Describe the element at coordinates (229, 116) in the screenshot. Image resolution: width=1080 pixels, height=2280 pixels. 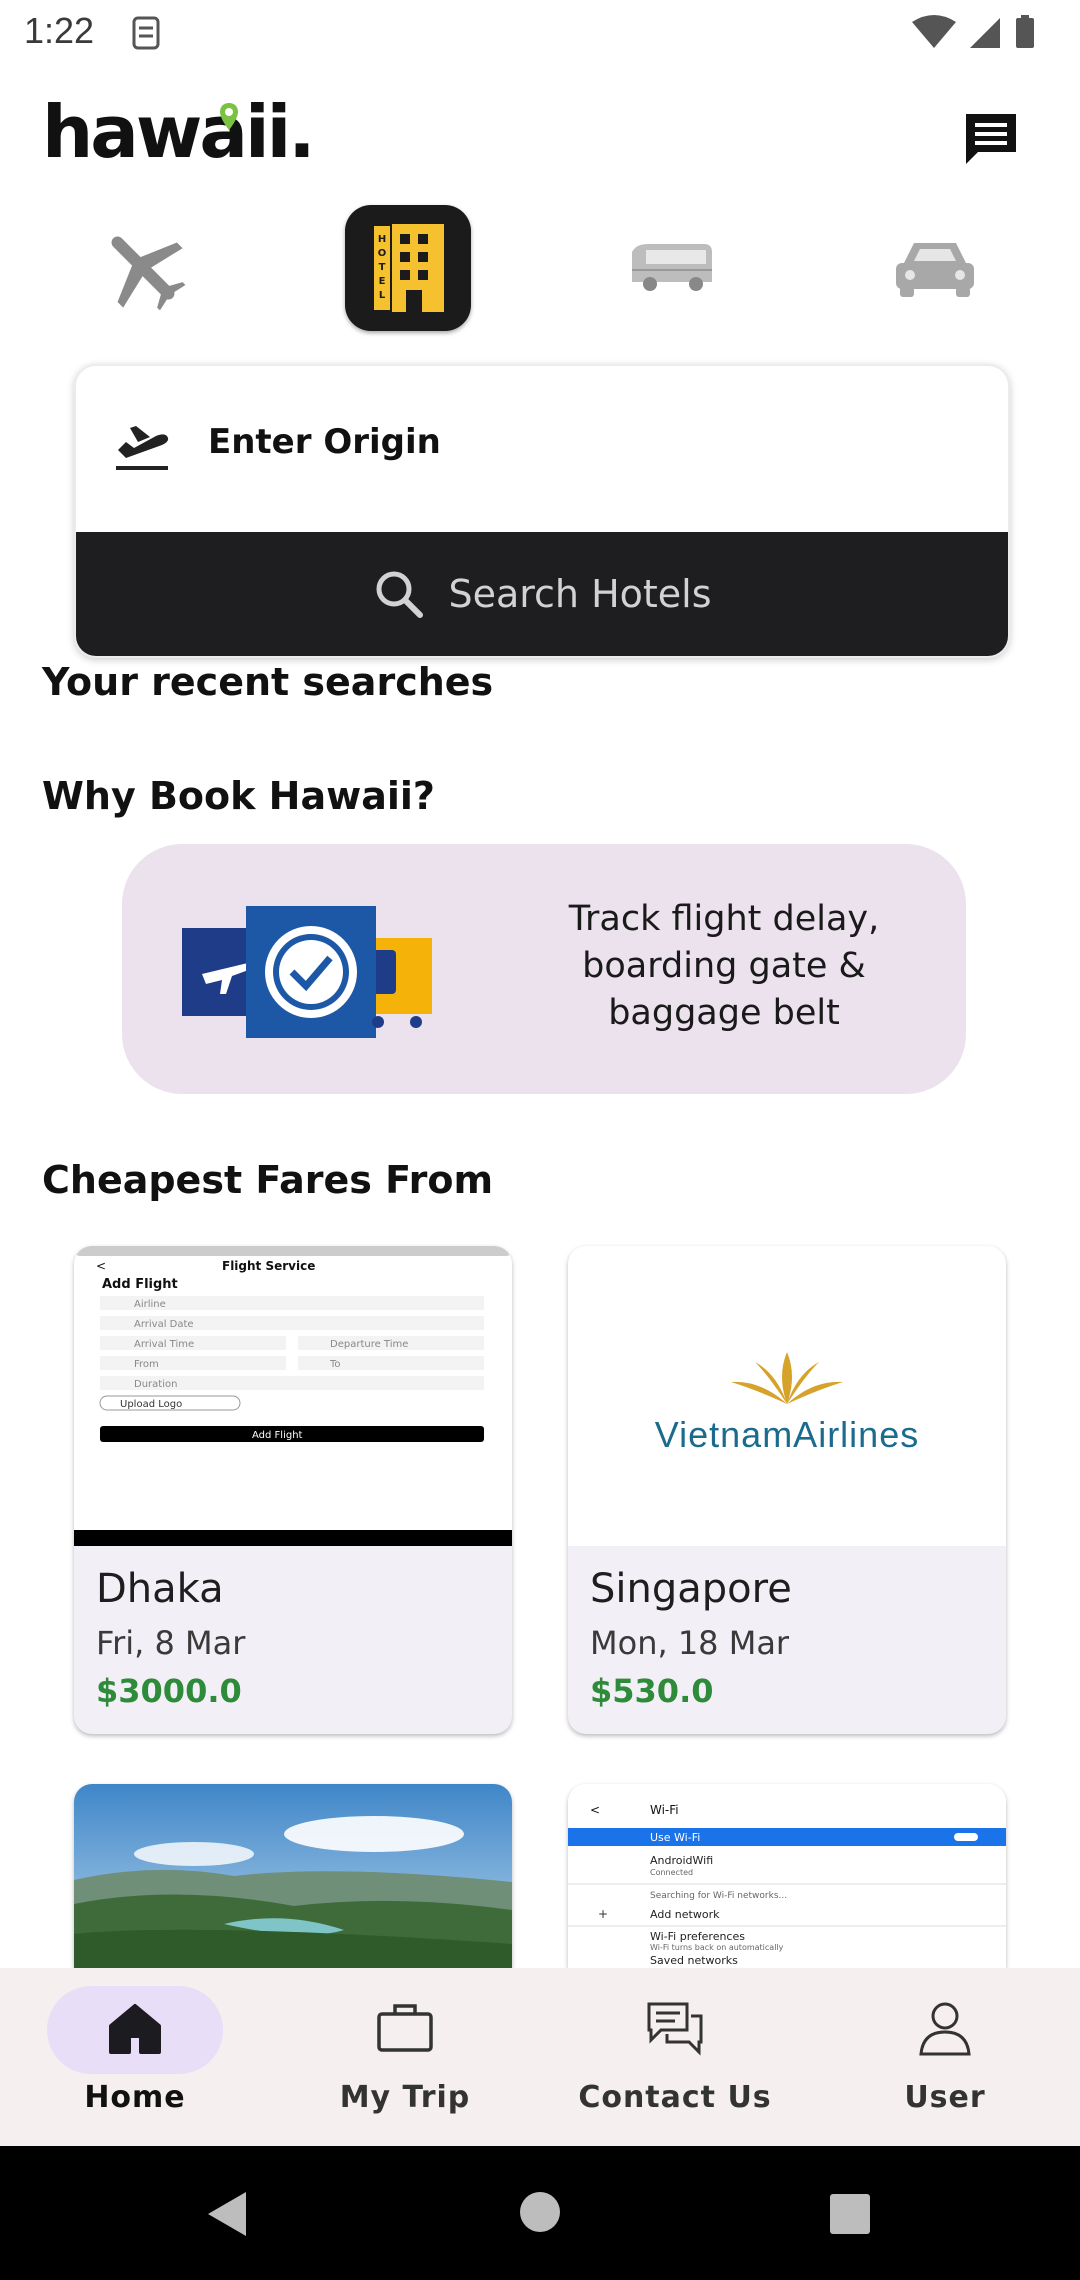
I see `location-pin-icon` at that location.